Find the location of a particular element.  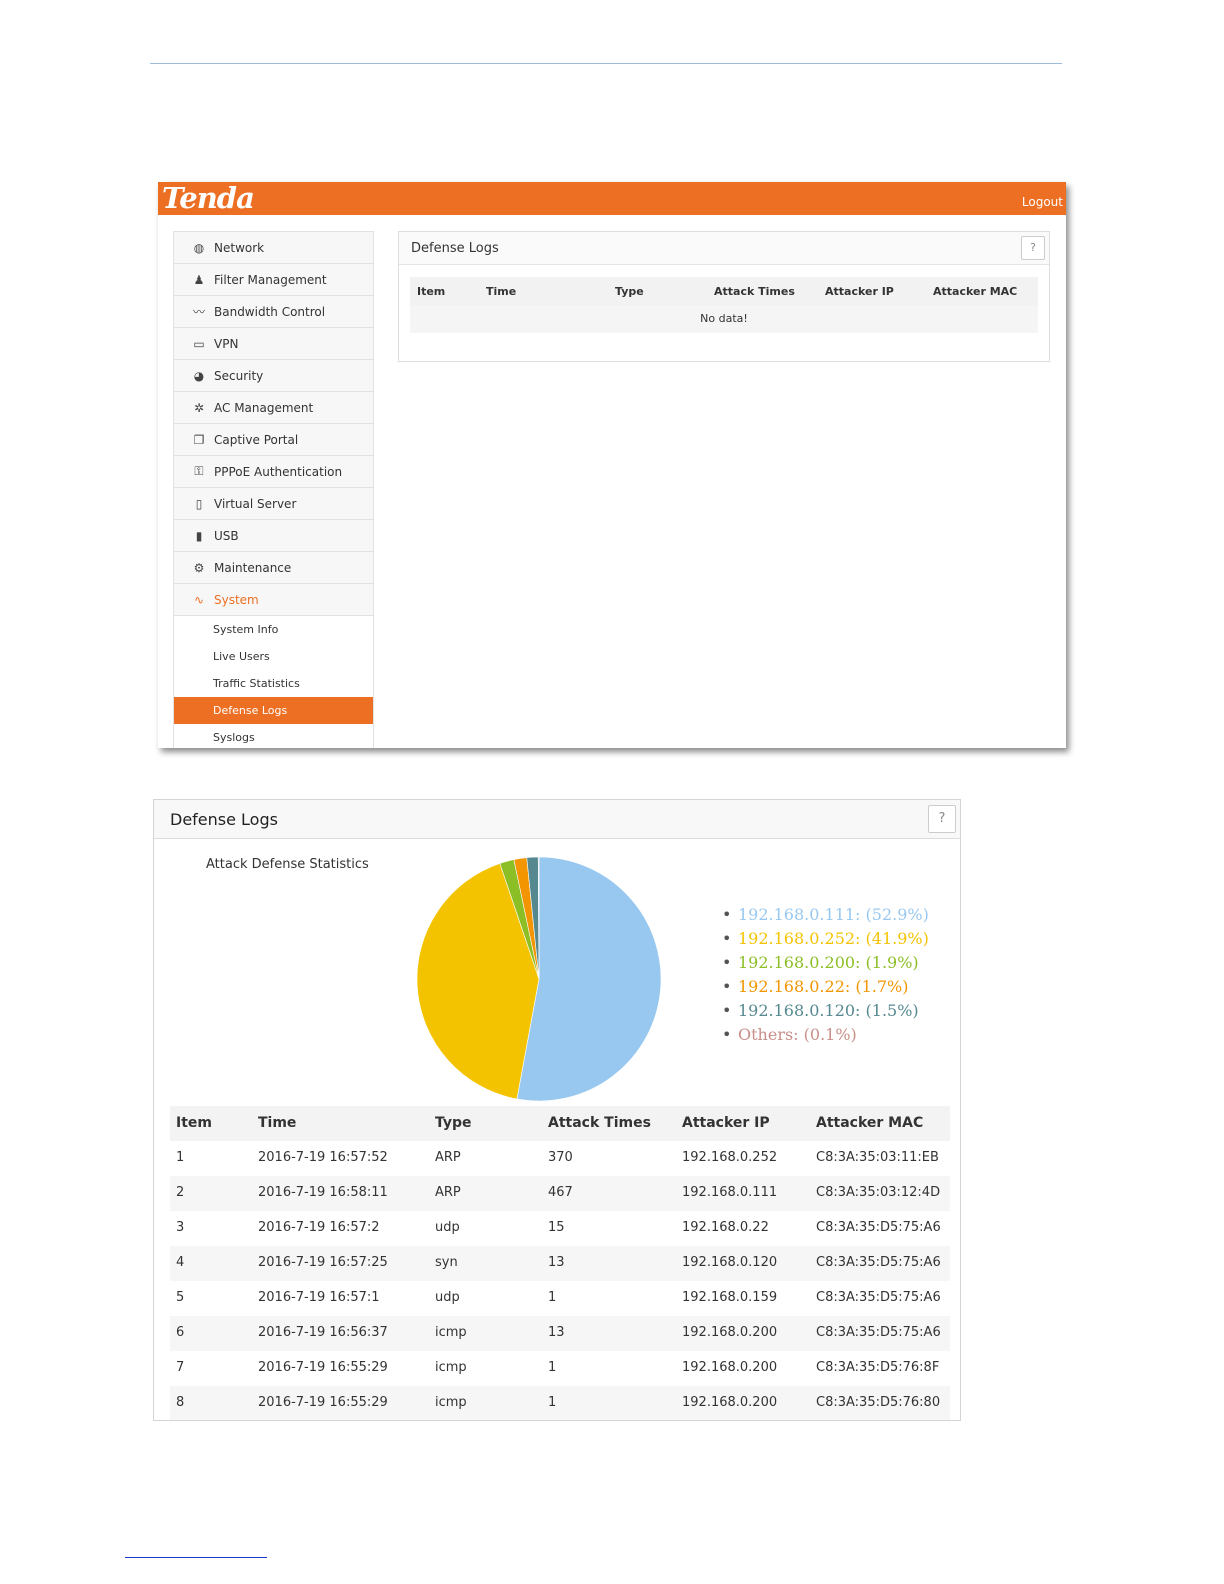

sidebar-item-label: Bandwidth Control is located at coordinates (270, 311).